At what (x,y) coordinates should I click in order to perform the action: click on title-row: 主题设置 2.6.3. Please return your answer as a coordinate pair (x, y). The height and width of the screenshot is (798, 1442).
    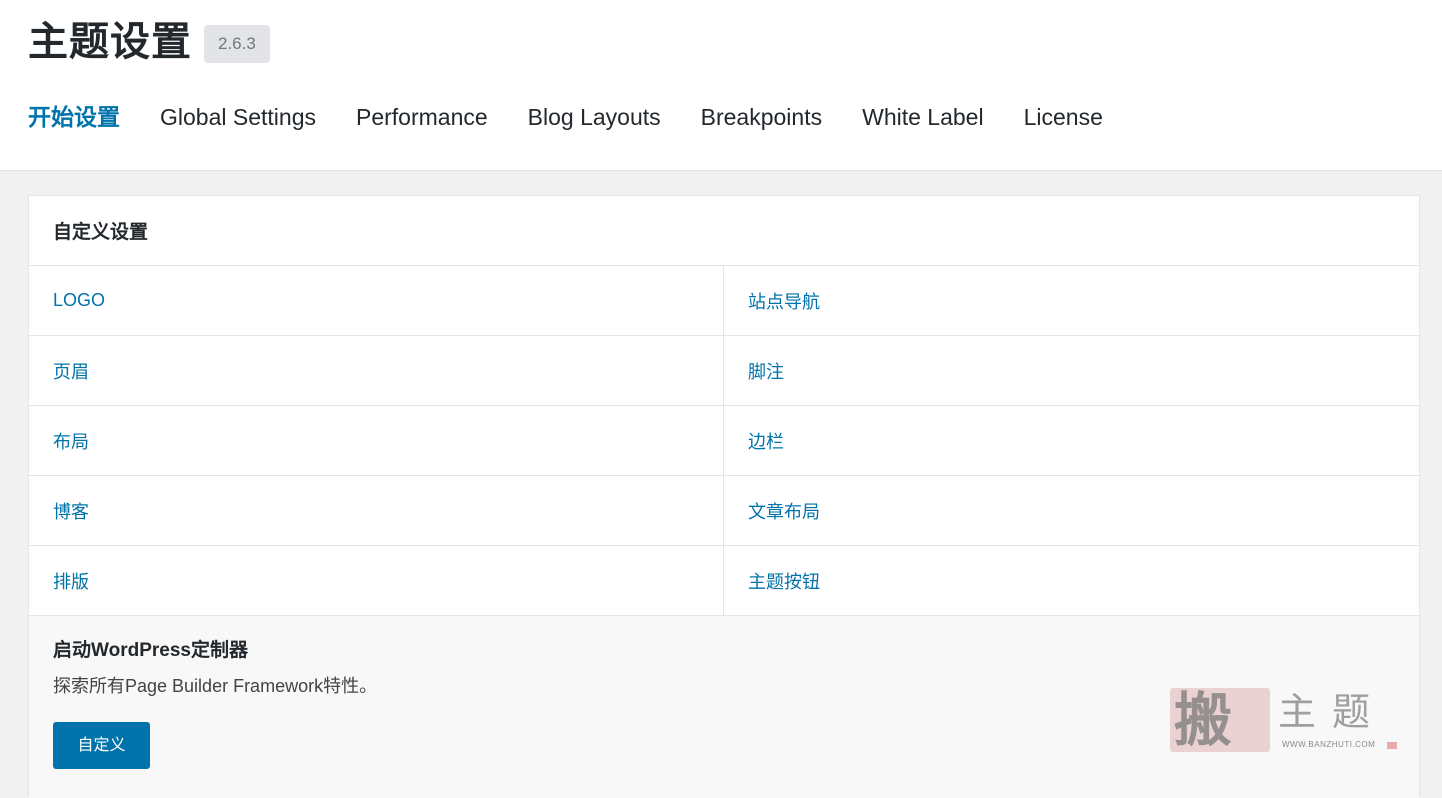
    Looking at the image, I should click on (149, 42).